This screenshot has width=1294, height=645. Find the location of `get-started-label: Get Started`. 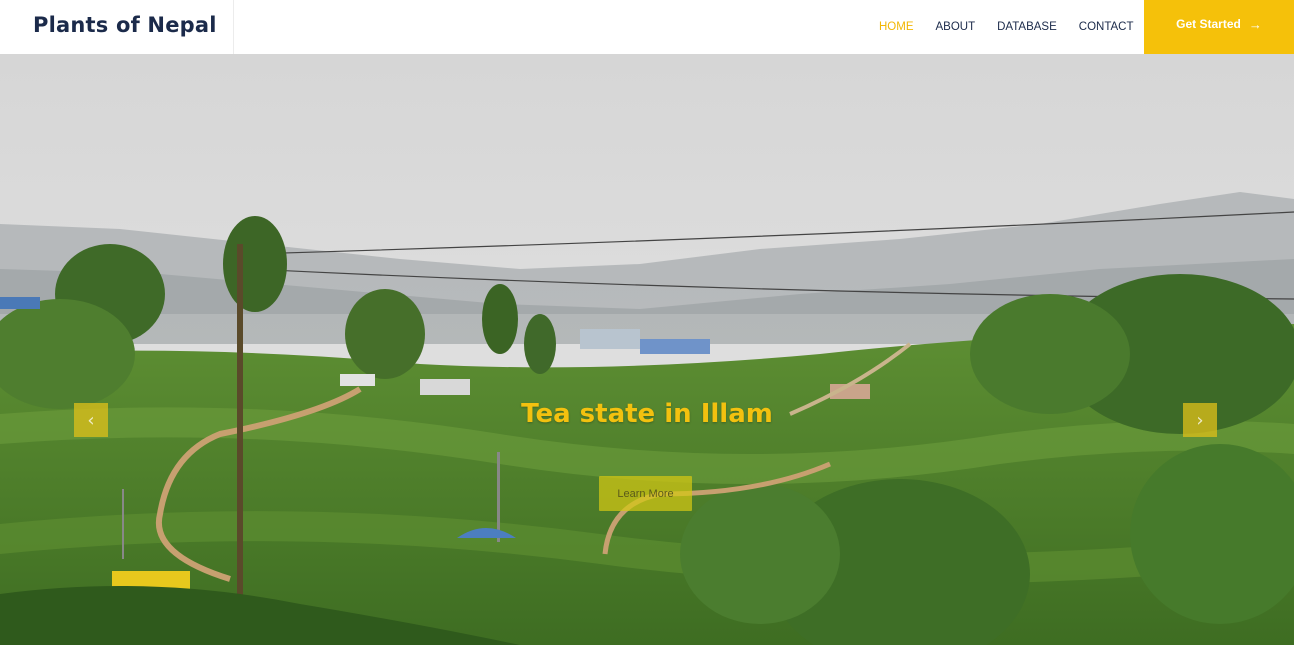

get-started-label: Get Started is located at coordinates (1208, 24).